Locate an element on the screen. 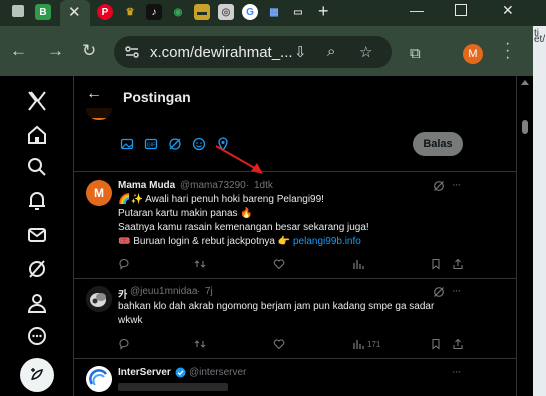 The height and width of the screenshot is (396, 546). post-actions is located at coordinates (315, 264).